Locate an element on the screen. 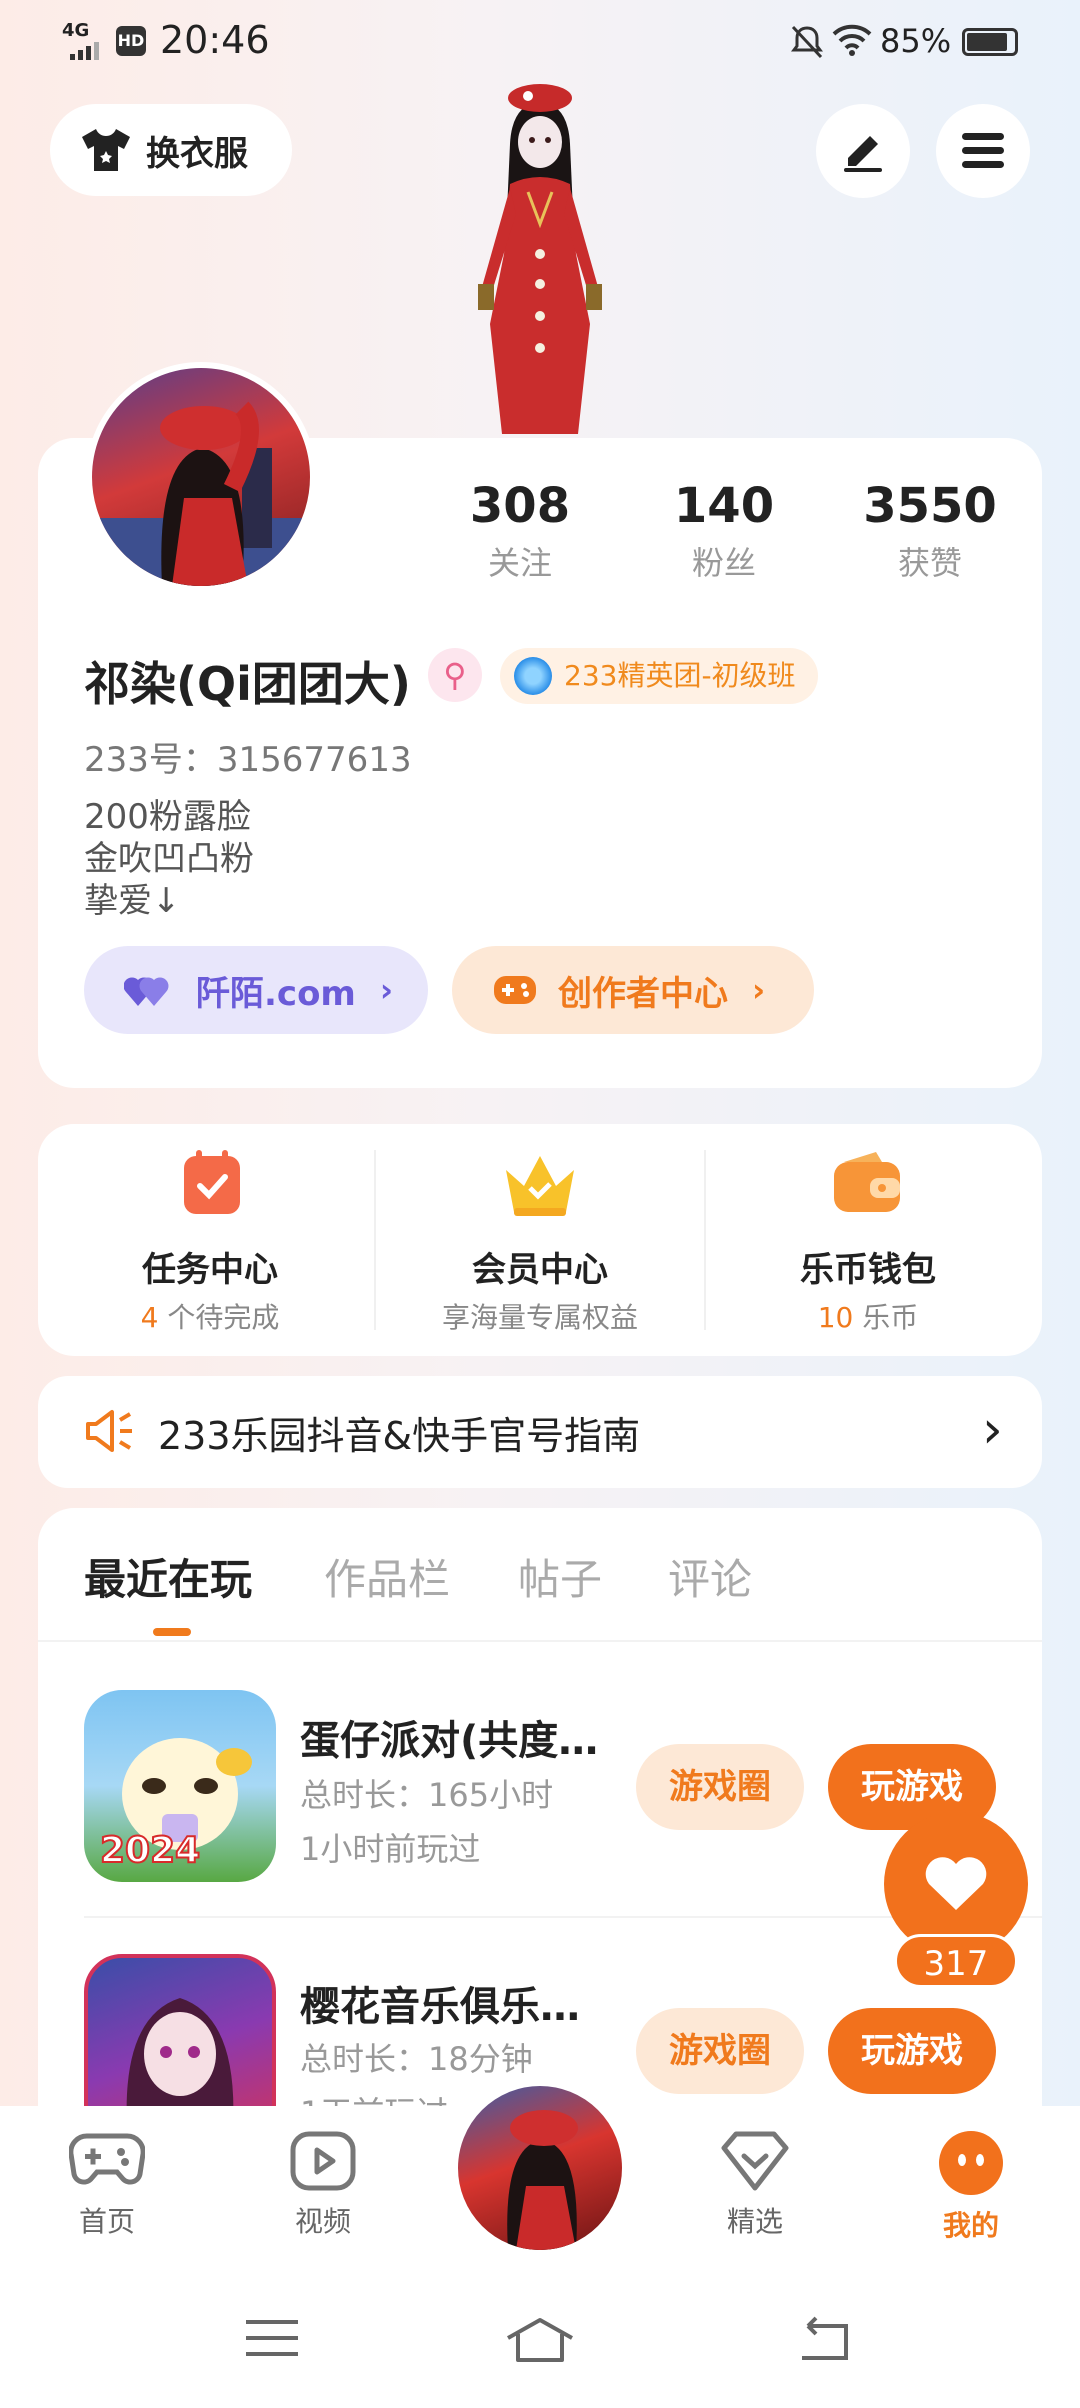 This screenshot has width=1080, height=2408. network-indicator: 4G is located at coordinates (76, 30).